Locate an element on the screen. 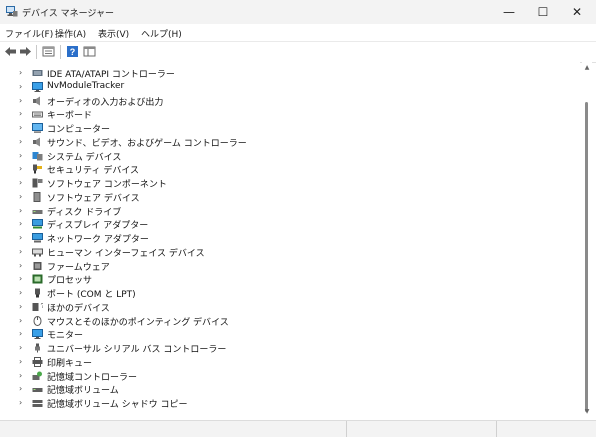 The height and width of the screenshot is (437, 596). window-title: デバイス マネージャー is located at coordinates (68, 14).